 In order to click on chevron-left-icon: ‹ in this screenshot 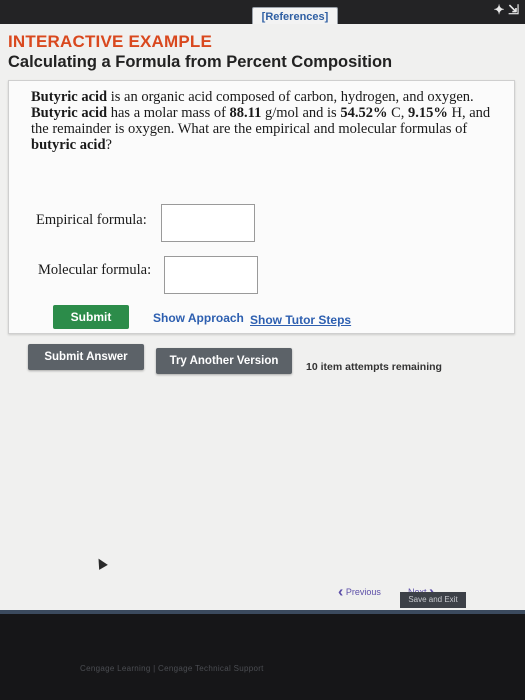, I will do `click(341, 592)`.